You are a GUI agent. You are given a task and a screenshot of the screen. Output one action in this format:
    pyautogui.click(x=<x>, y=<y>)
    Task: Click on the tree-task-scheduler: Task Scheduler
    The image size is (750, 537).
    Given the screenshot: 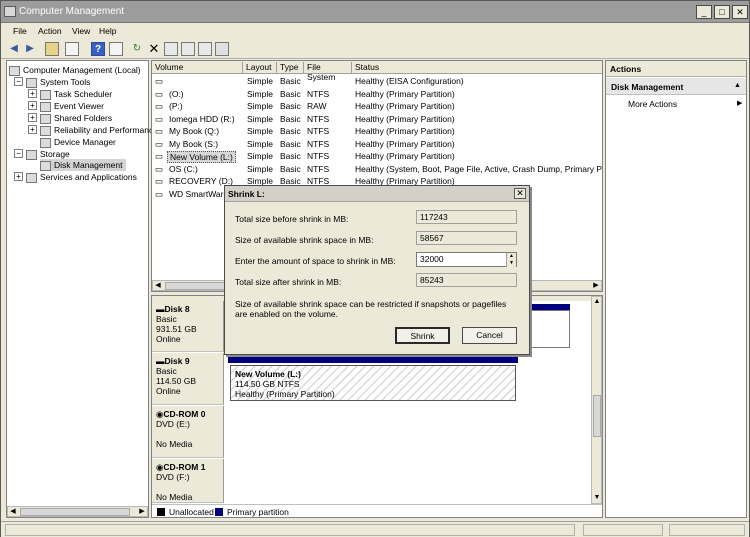 What is the action you would take?
    pyautogui.click(x=76, y=94)
    